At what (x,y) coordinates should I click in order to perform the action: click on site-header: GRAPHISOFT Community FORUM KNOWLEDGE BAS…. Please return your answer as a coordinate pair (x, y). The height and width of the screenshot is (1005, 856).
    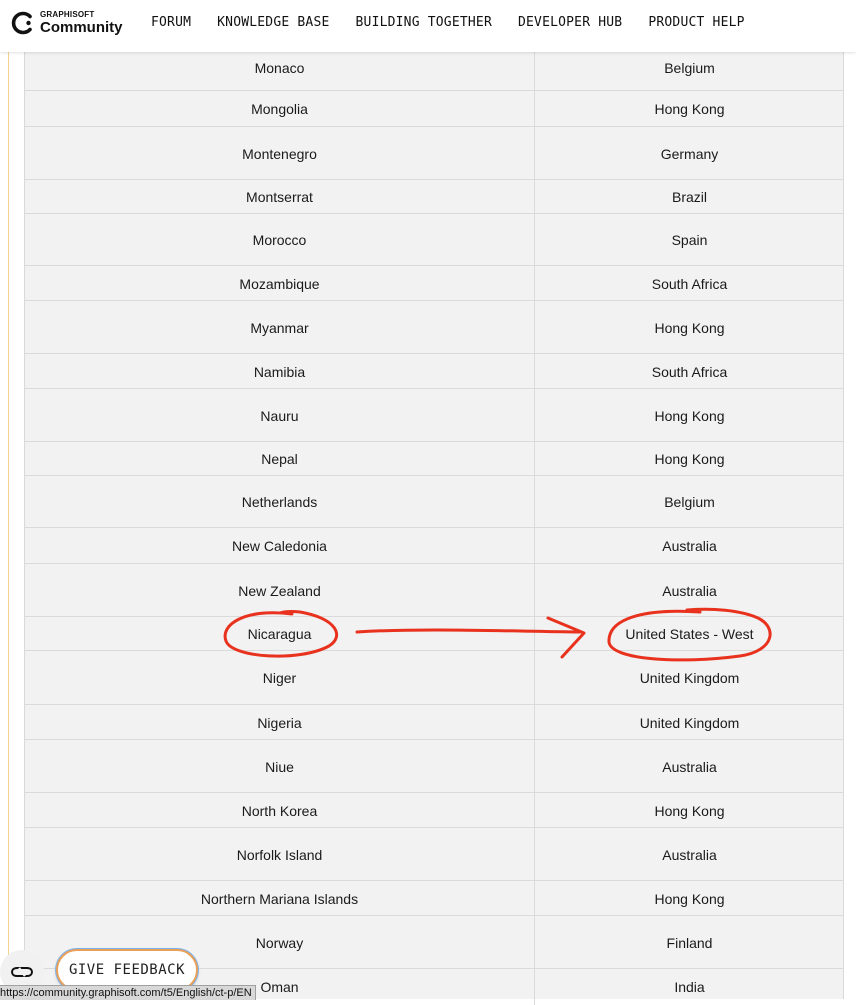
    Looking at the image, I should click on (428, 26).